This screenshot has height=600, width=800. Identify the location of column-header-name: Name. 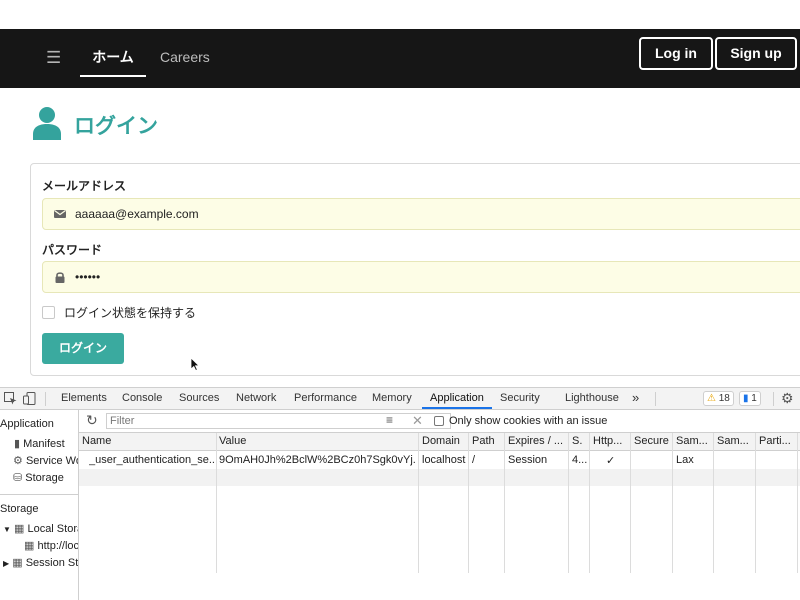
(147, 441).